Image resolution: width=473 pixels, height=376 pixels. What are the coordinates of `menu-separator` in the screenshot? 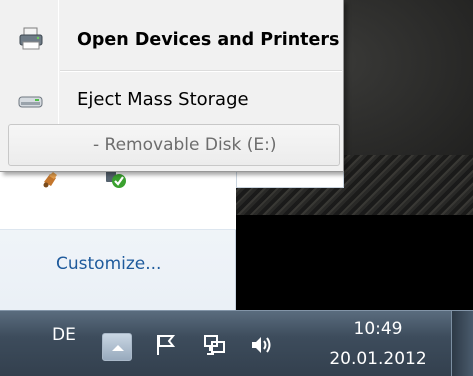 It's located at (201, 71).